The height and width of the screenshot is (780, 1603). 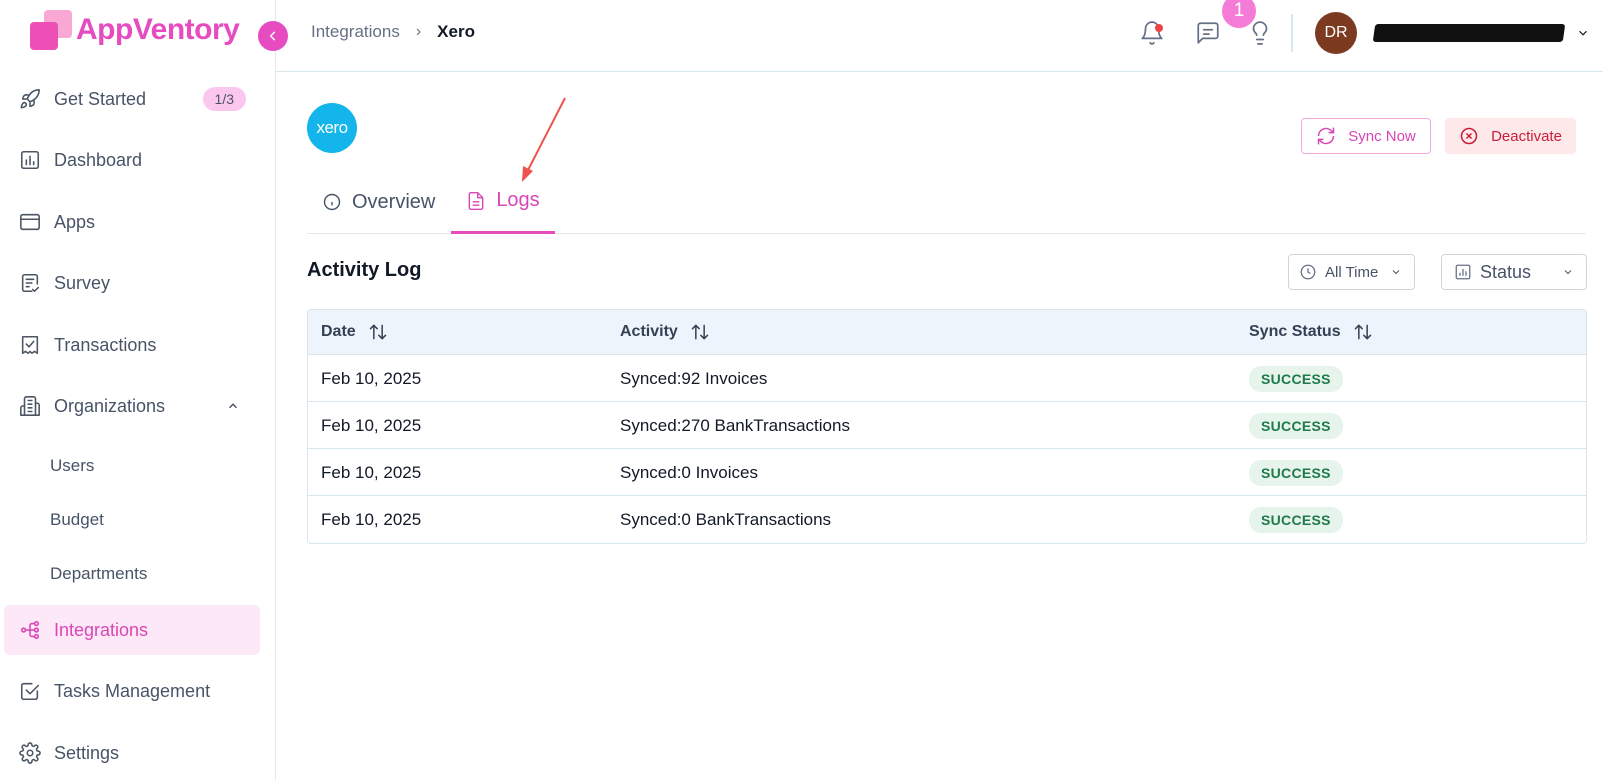 I want to click on column-header-sync-status: Sync Status, so click(x=1311, y=332).